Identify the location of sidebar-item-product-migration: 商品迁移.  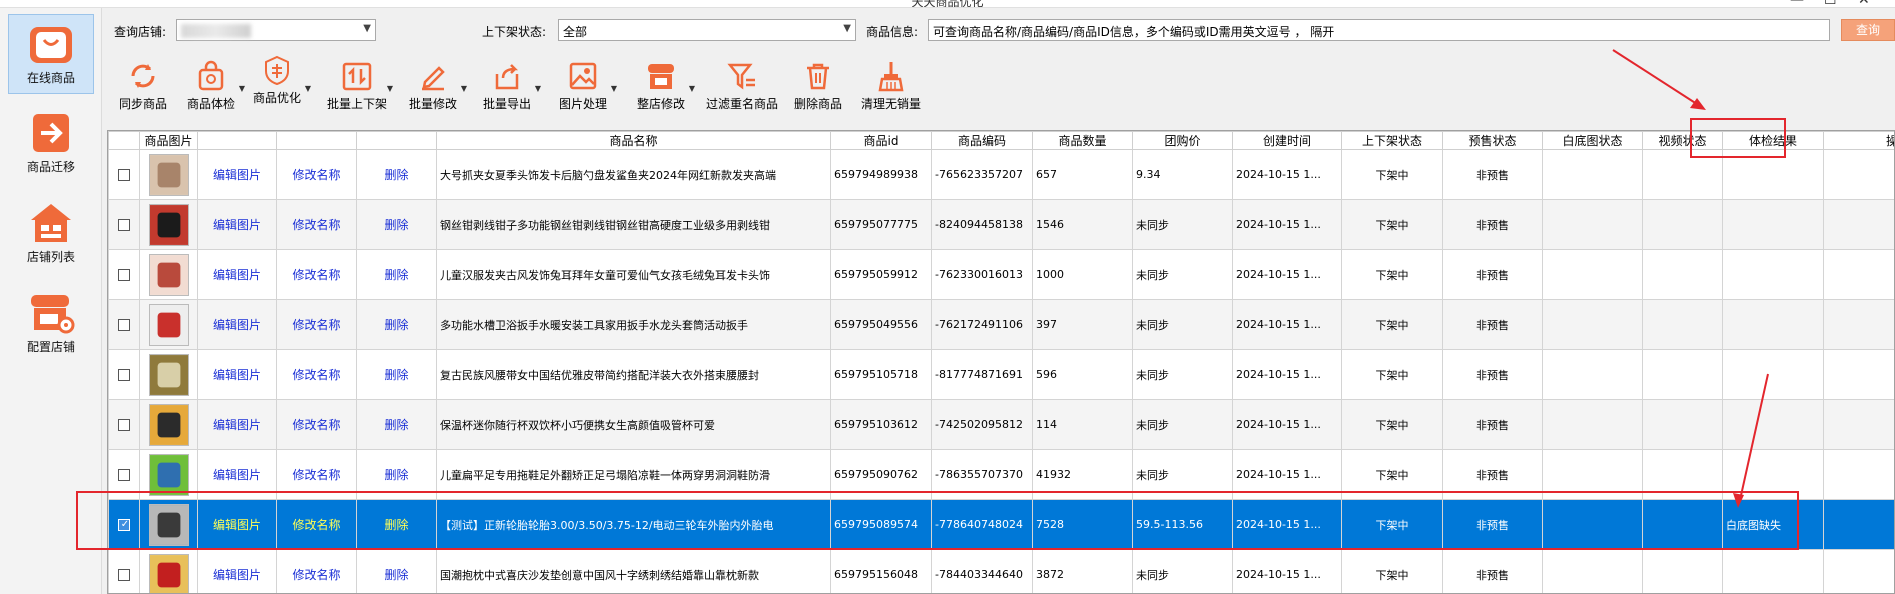
(51, 144).